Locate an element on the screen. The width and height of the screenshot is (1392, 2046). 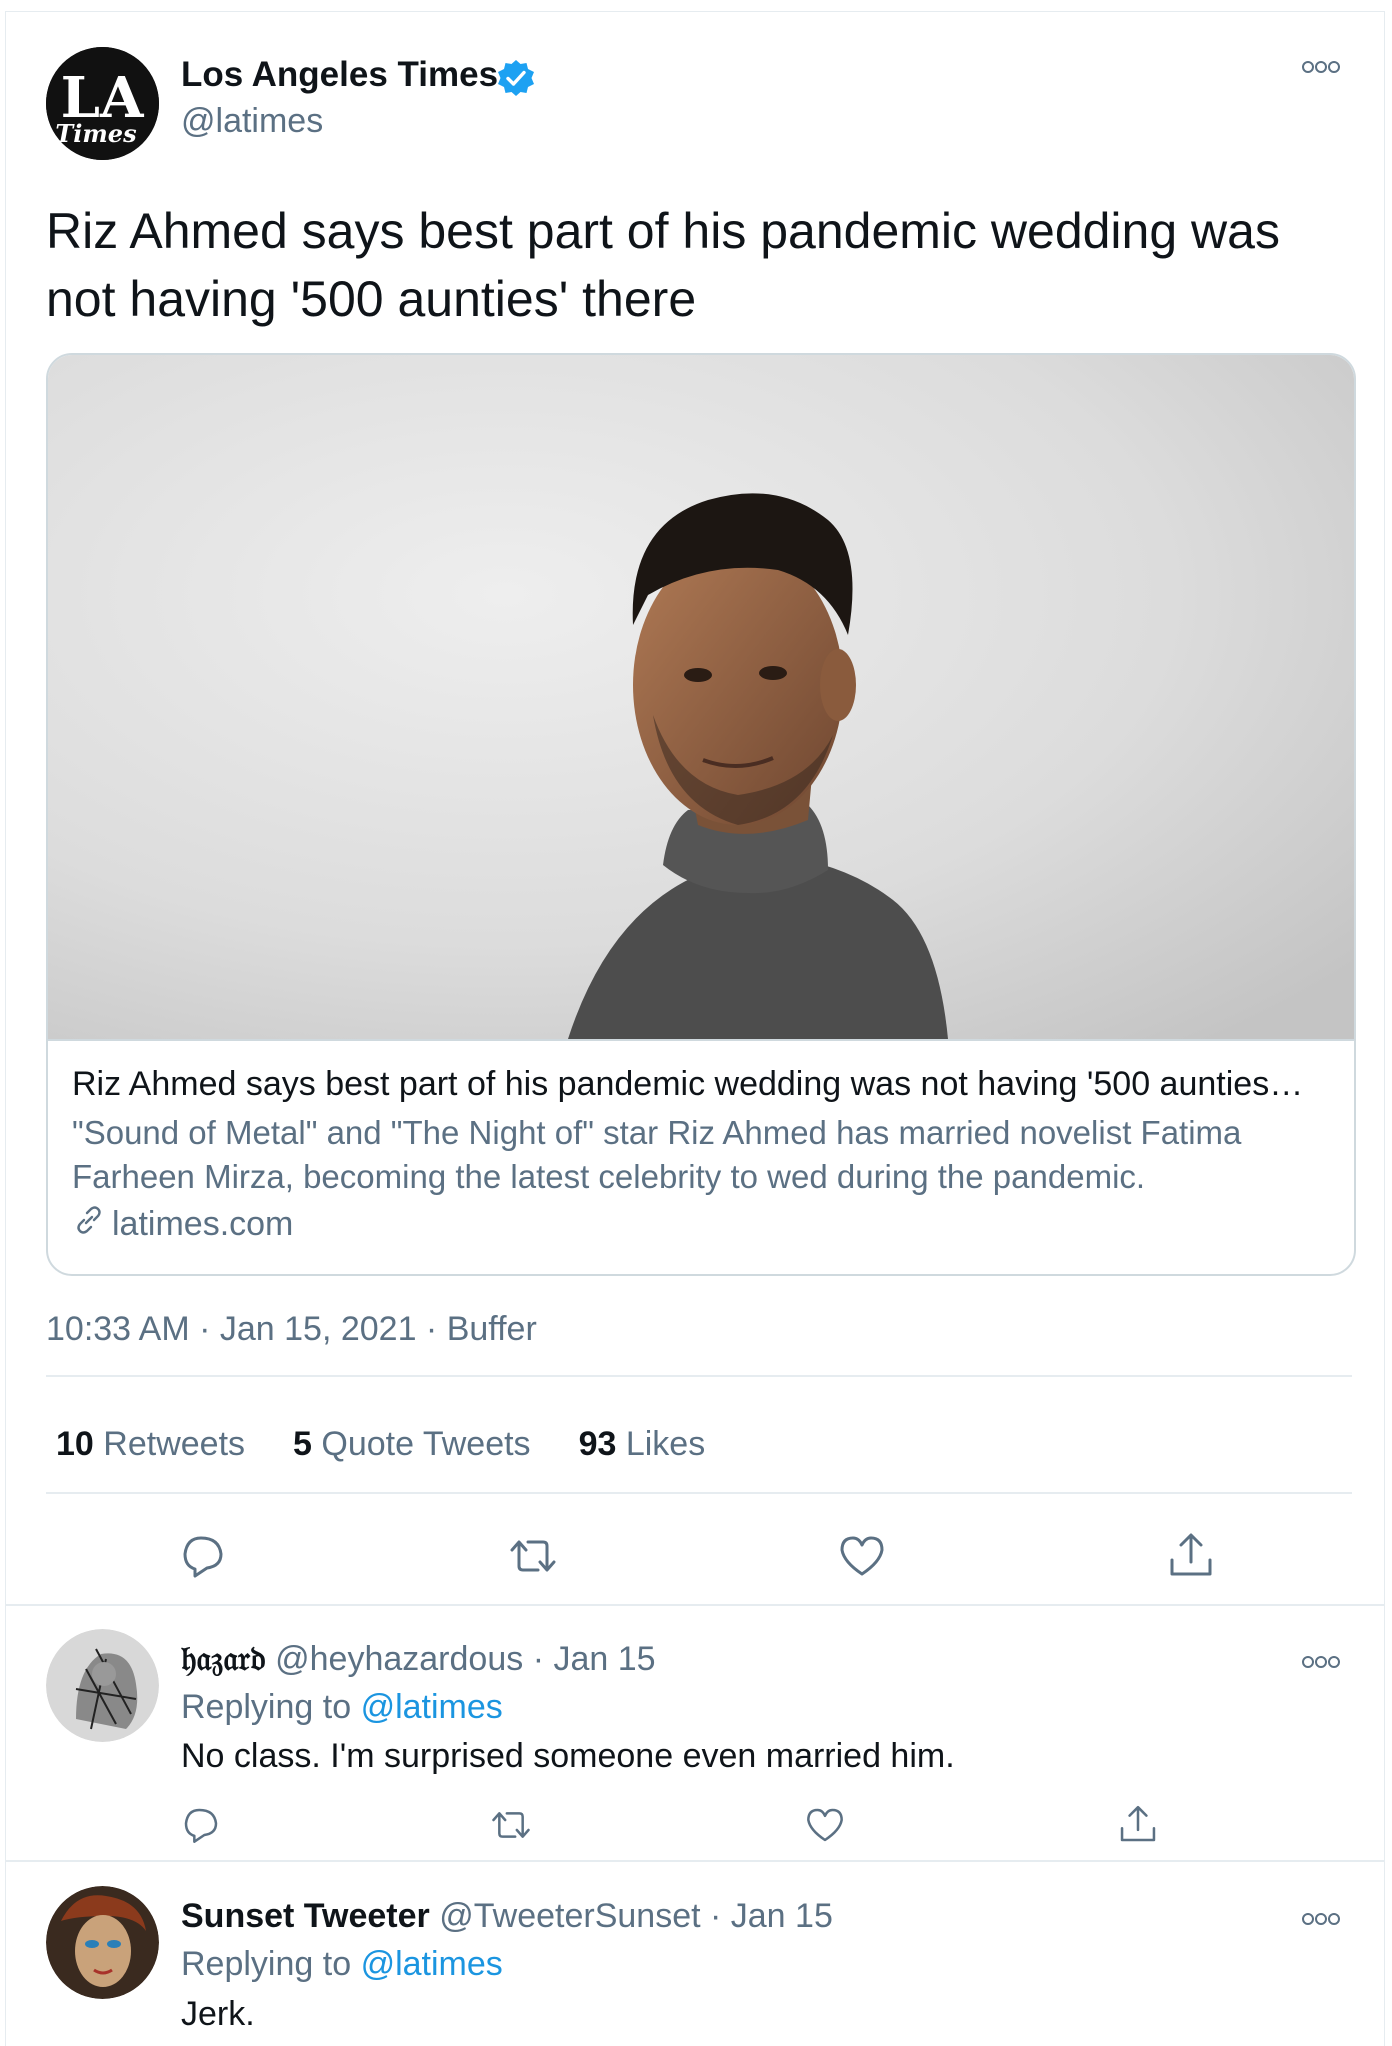
retweets-label: Retweets is located at coordinates (174, 1444).